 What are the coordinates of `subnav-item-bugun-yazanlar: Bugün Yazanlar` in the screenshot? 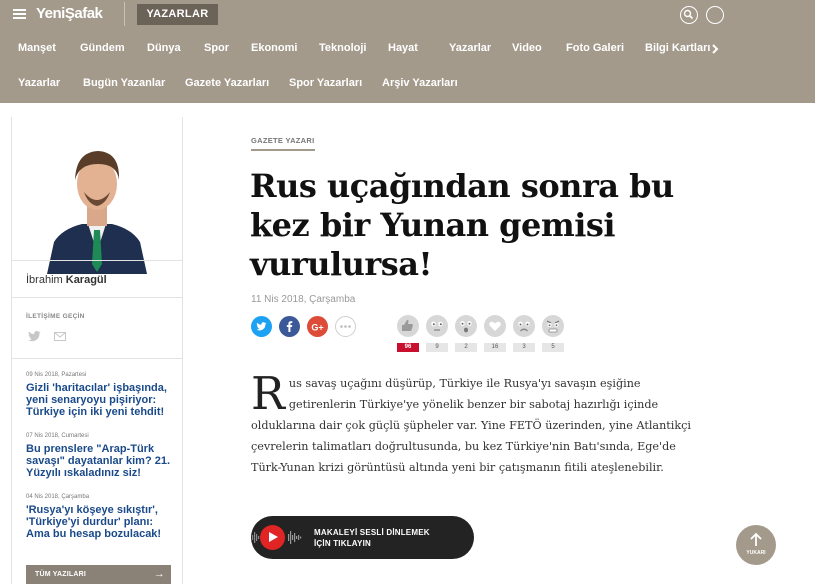 It's located at (124, 83).